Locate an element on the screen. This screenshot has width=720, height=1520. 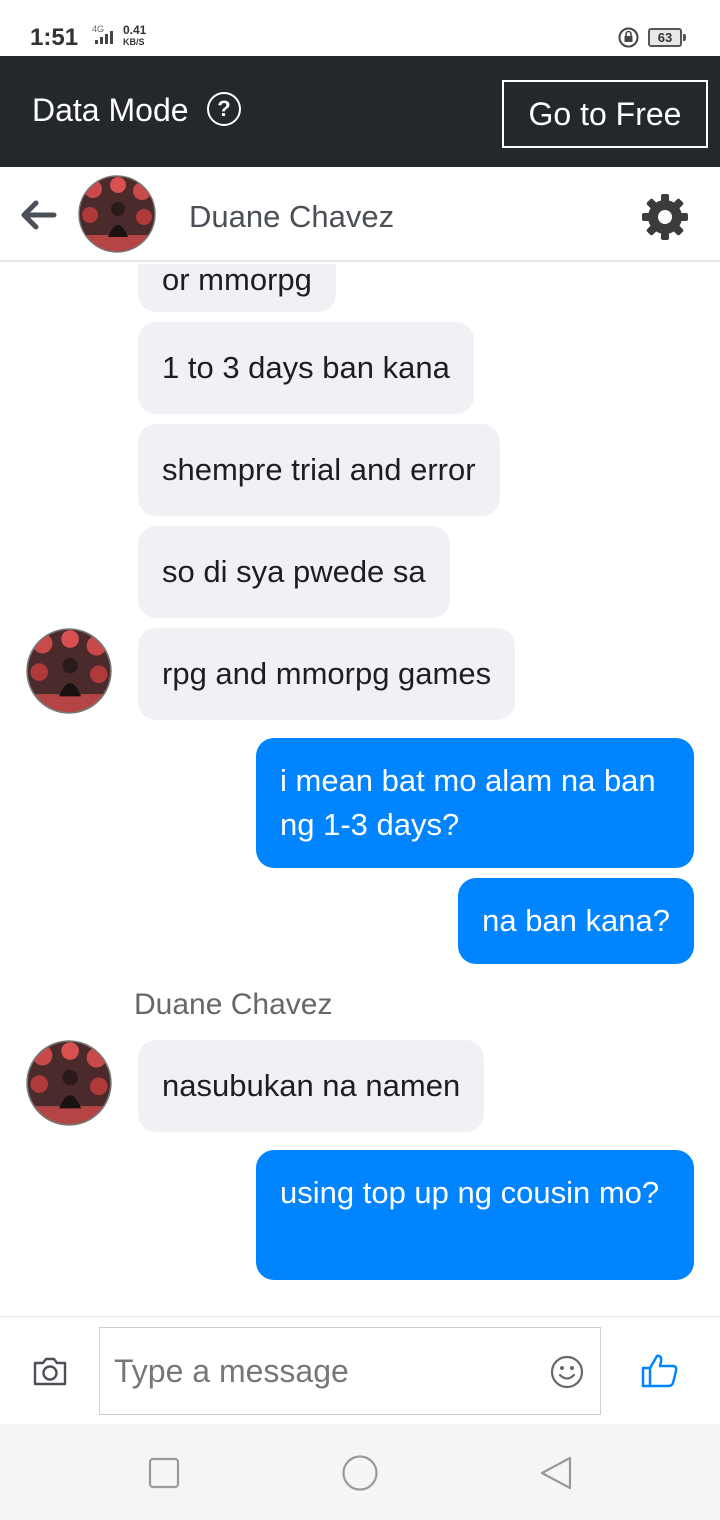
emoji-icon is located at coordinates (567, 1372).